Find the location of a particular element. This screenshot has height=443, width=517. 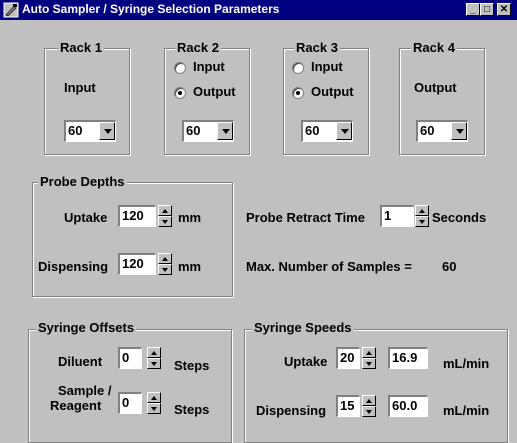

app-icon is located at coordinates (11, 10).